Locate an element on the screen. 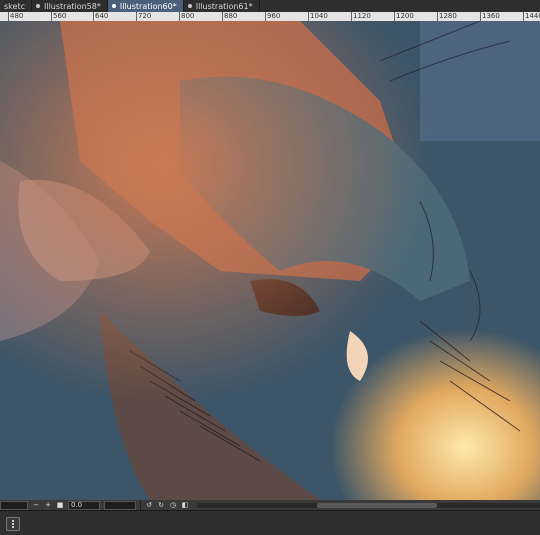  ruler-tick: 1440 is located at coordinates (531, 16).